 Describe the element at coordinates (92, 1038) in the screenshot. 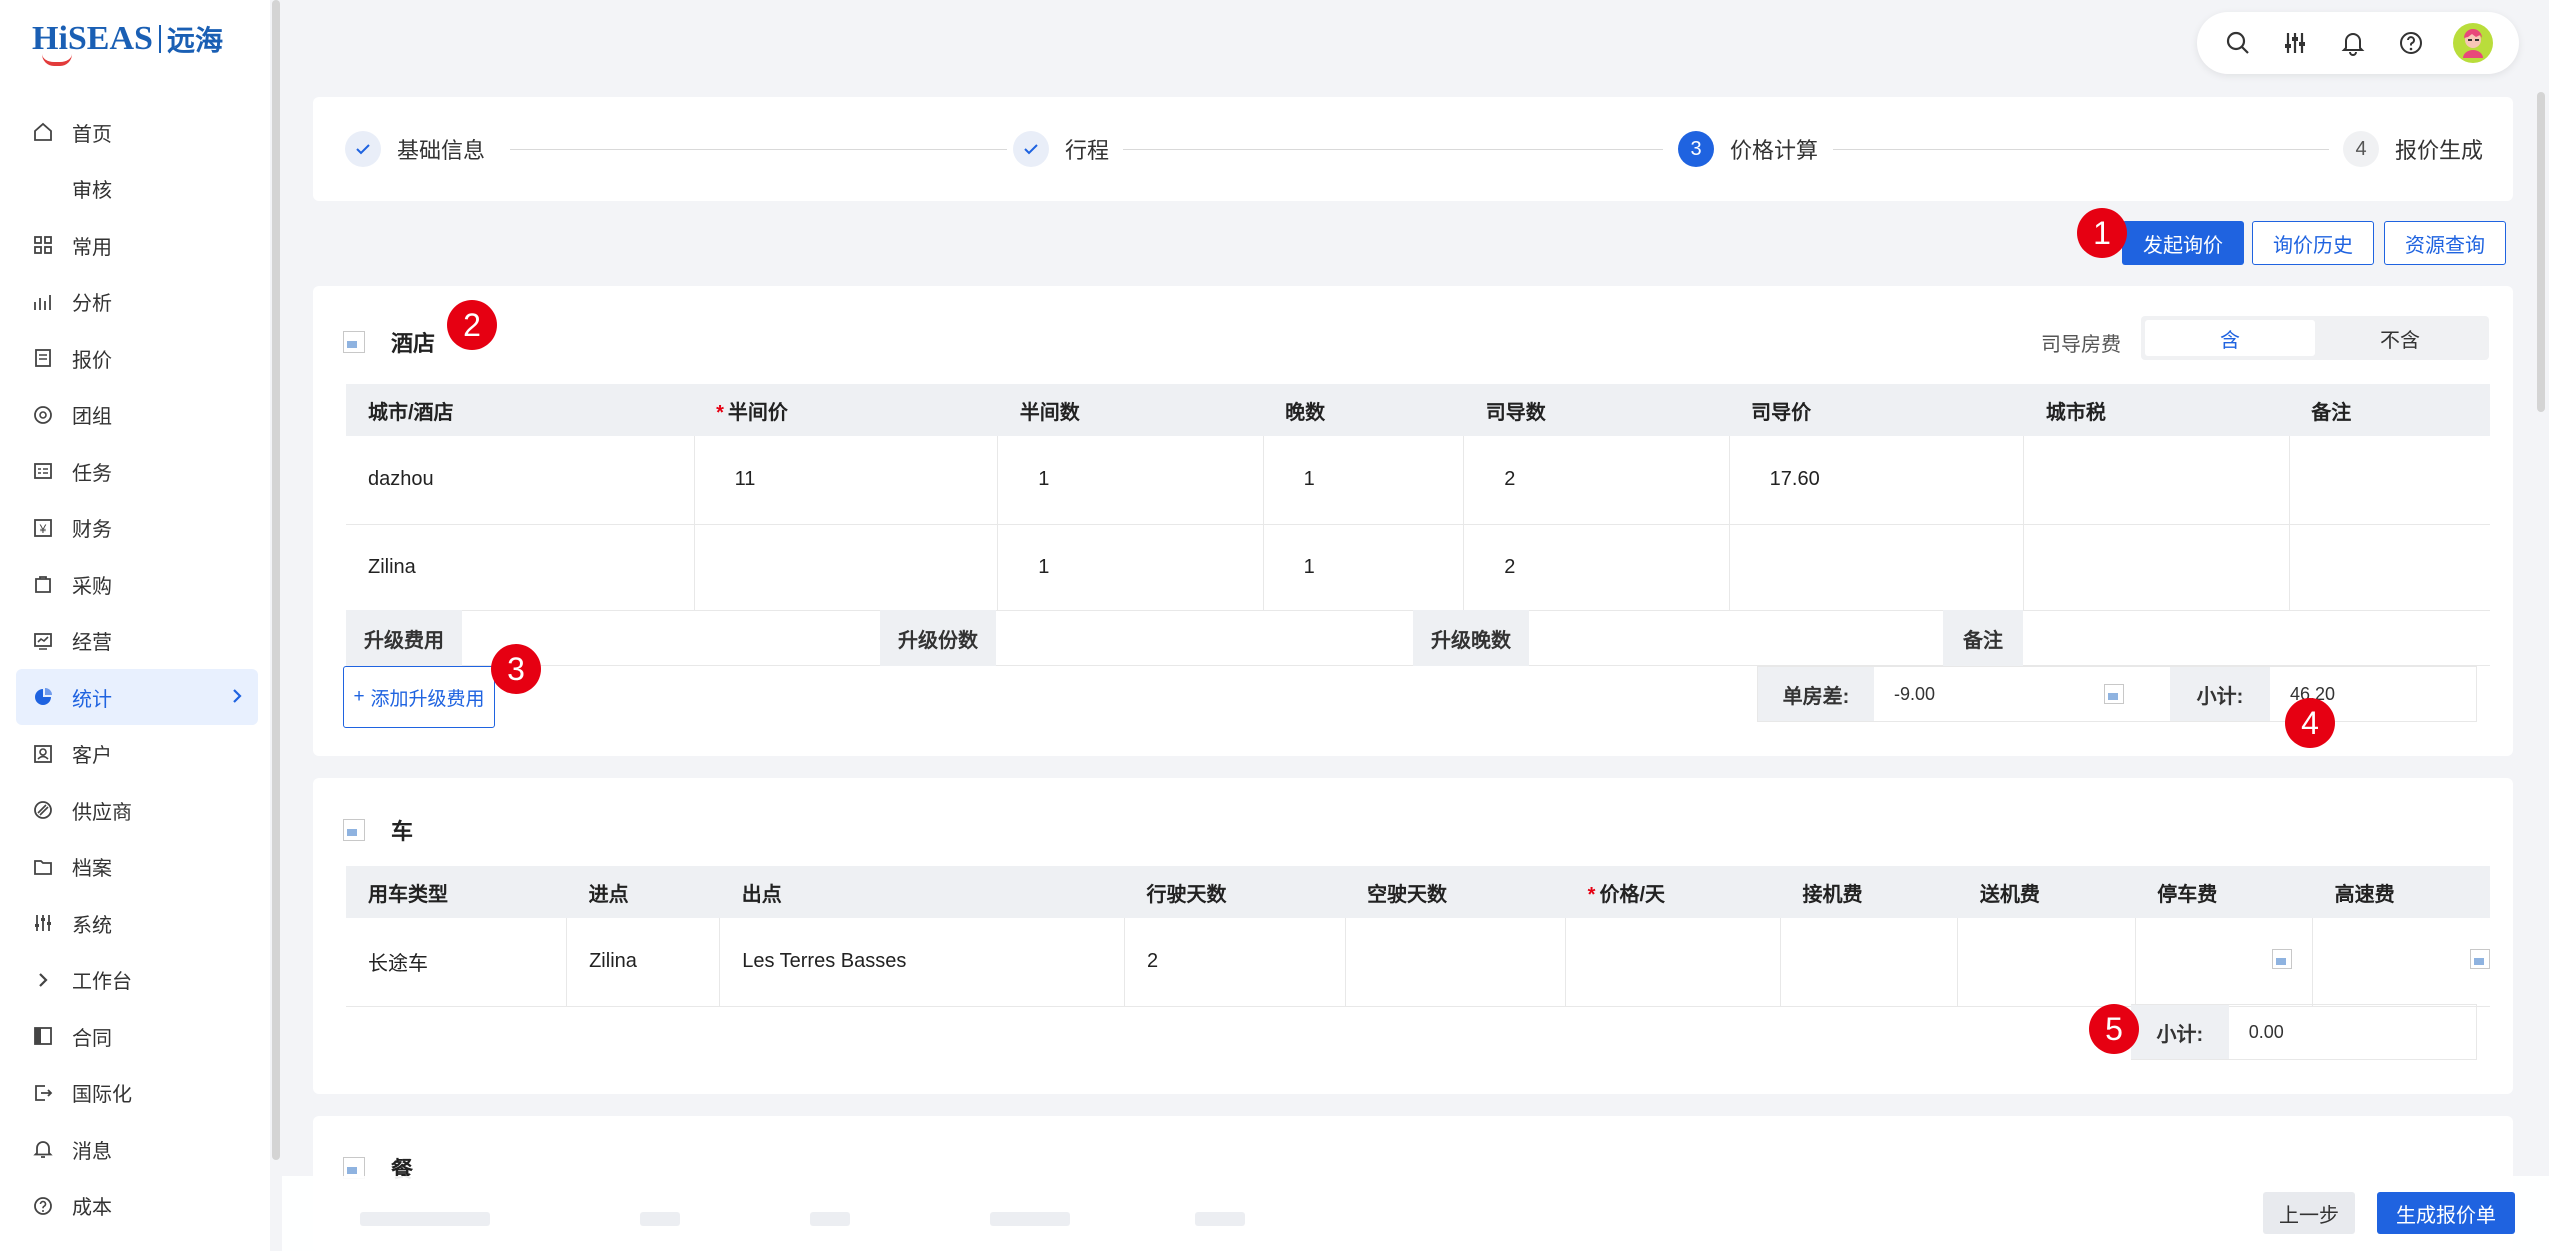

I see `sidebar-item-label: 合同` at that location.